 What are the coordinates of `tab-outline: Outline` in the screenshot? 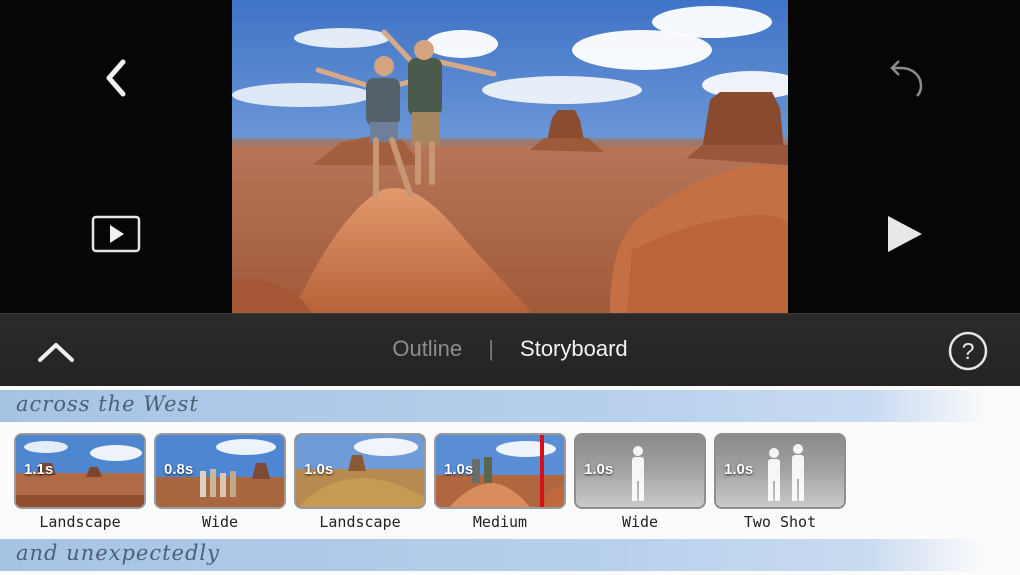 It's located at (427, 349).